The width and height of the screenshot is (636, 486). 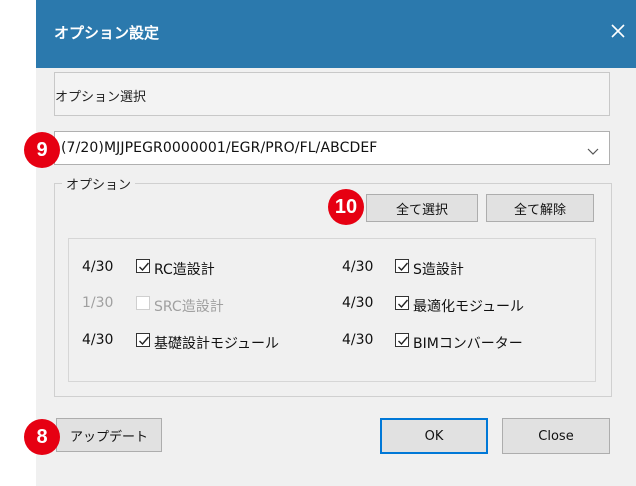 I want to click on option-label-bim: BIMコンバーター, so click(x=468, y=343).